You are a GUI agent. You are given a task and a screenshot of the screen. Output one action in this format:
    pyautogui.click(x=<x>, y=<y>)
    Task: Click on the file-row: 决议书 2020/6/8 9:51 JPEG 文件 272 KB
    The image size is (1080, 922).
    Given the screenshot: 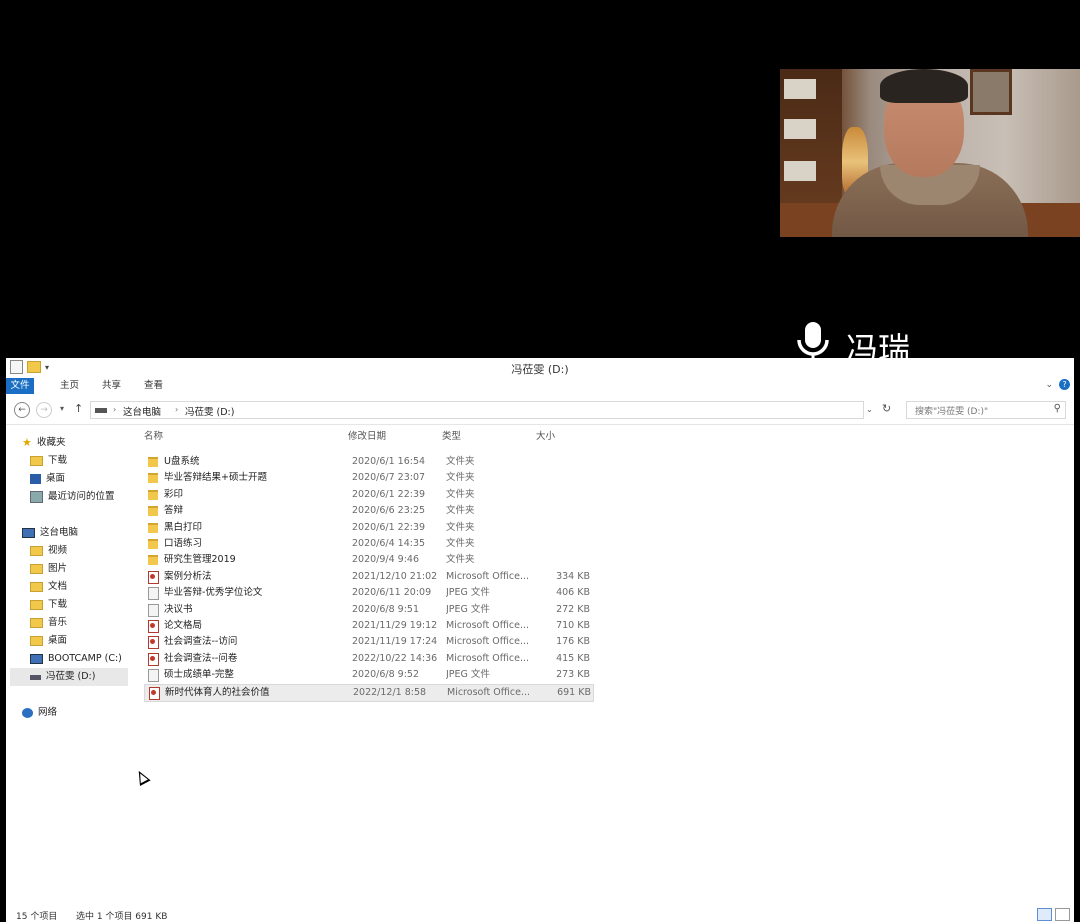 What is the action you would take?
    pyautogui.click(x=368, y=610)
    